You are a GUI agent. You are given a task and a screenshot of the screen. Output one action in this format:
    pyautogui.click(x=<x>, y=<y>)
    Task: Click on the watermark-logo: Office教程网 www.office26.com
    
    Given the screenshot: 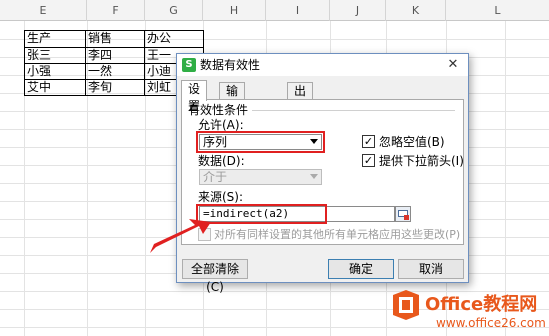 What is the action you would take?
    pyautogui.click(x=468, y=311)
    